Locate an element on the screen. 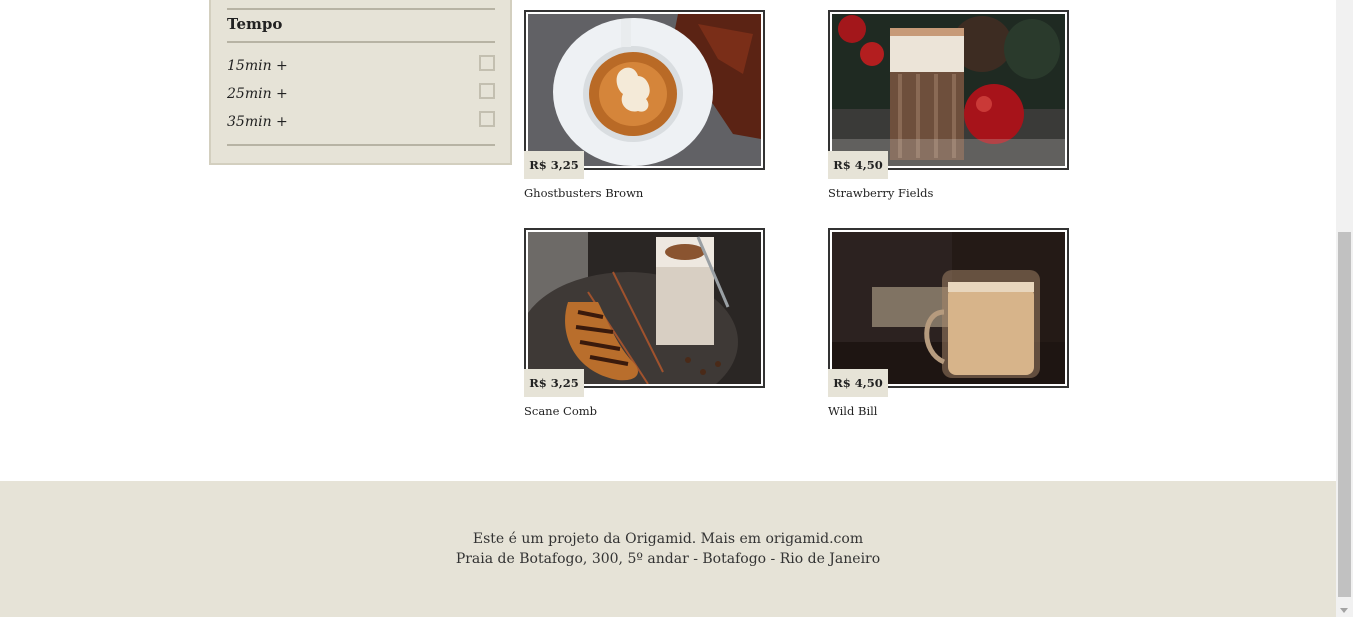 Image resolution: width=1353 pixels, height=617 pixels. filter-option-label: 25min + is located at coordinates (257, 94).